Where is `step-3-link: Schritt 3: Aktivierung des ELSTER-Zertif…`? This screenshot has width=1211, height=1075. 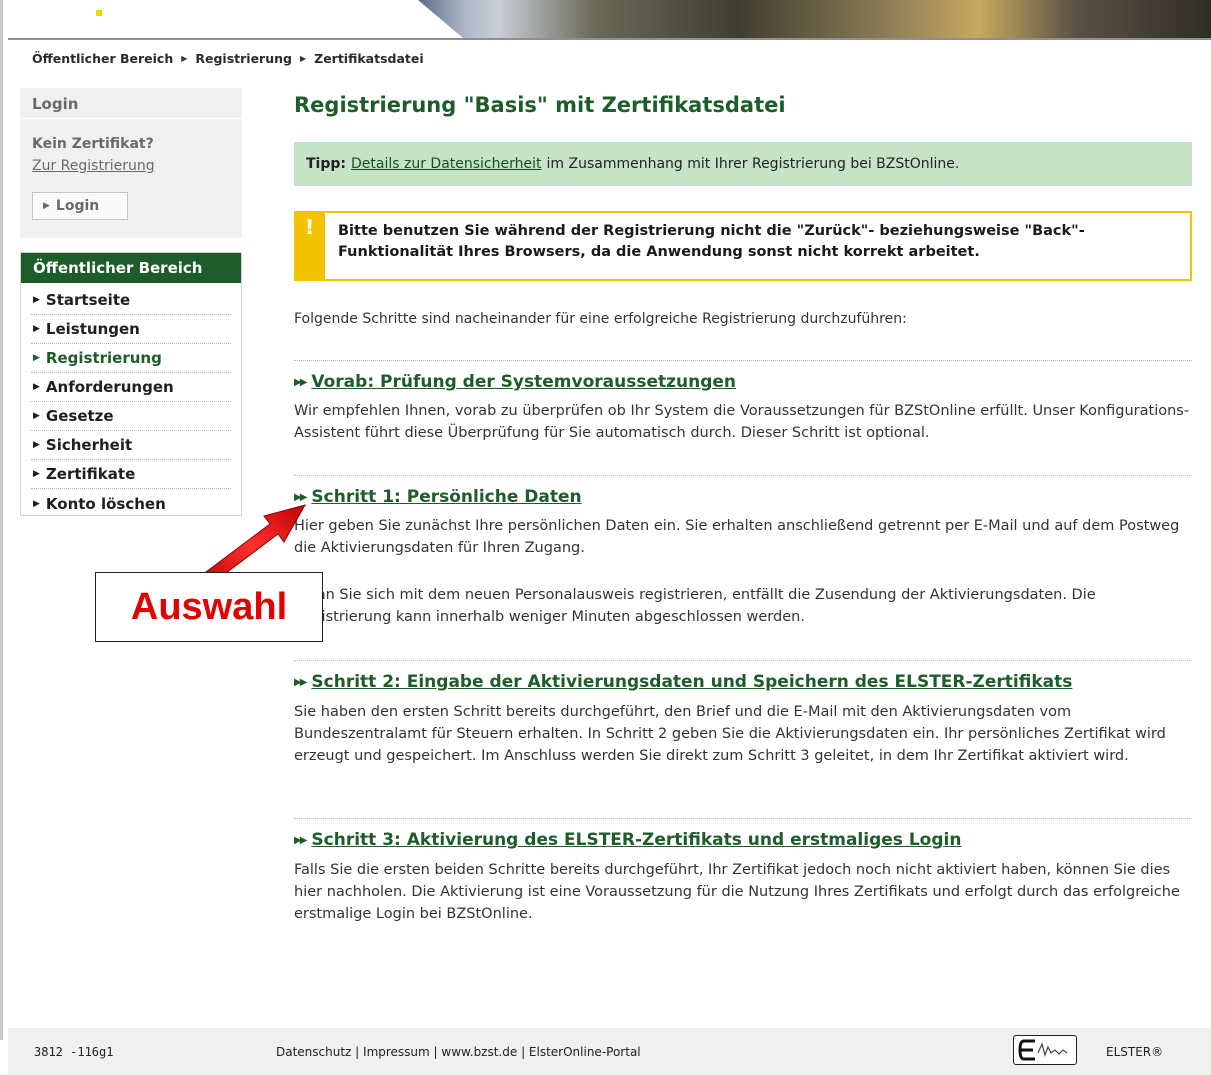
step-3-link: Schritt 3: Aktivierung des ELSTER-Zertif… is located at coordinates (636, 840).